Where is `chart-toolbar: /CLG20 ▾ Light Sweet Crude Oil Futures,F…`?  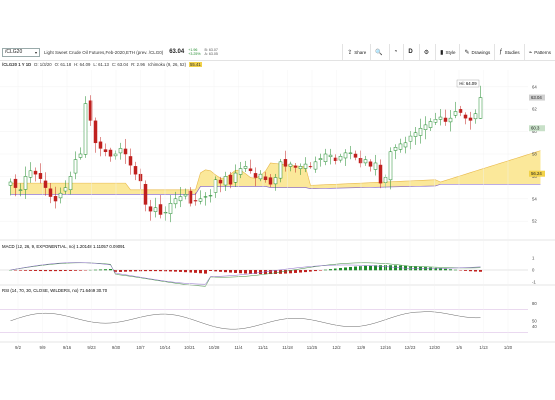 chart-toolbar: /CLG20 ▾ Light Sweet Crude Oil Futures,F… is located at coordinates (277, 52).